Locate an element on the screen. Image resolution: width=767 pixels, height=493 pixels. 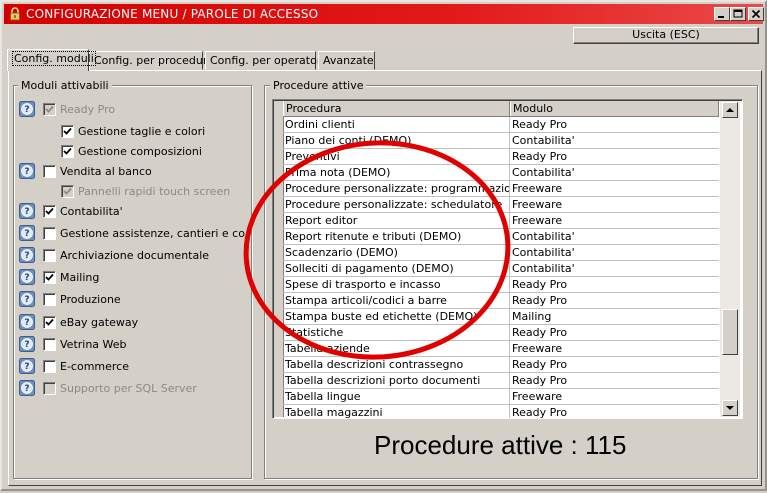
grid-header: Procedura Modulo is located at coordinates (501, 109).